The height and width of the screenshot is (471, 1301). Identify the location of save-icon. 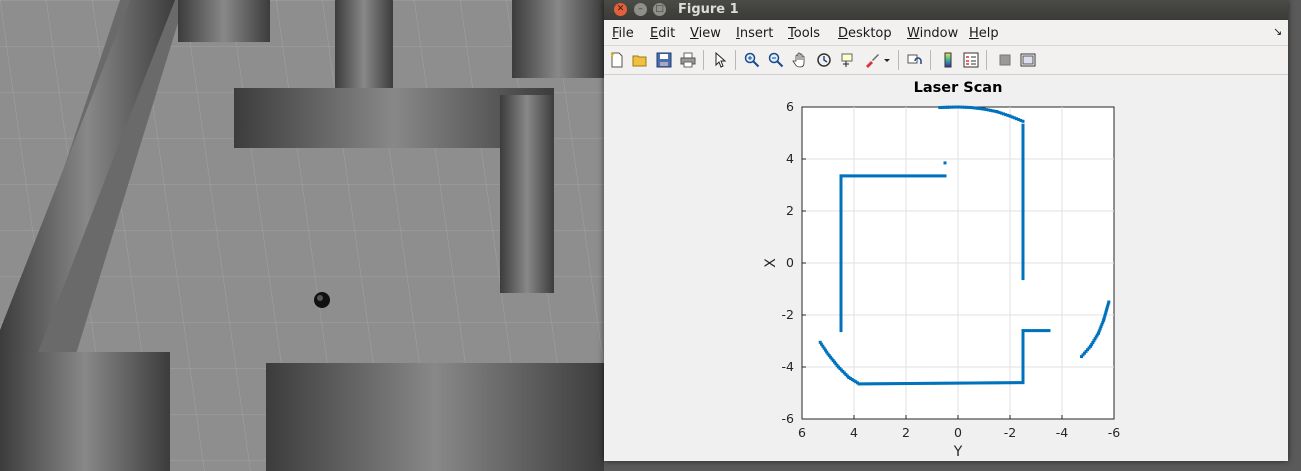
(664, 60).